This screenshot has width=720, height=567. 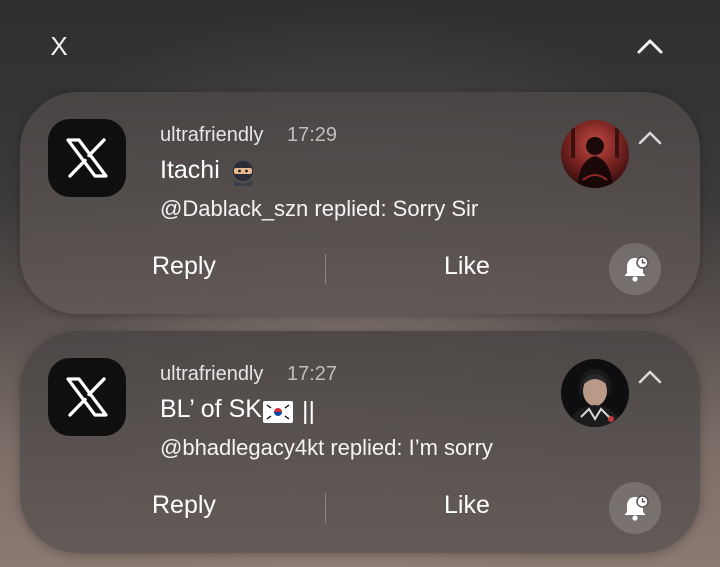 What do you see at coordinates (59, 46) in the screenshot?
I see `close-button: X` at bounding box center [59, 46].